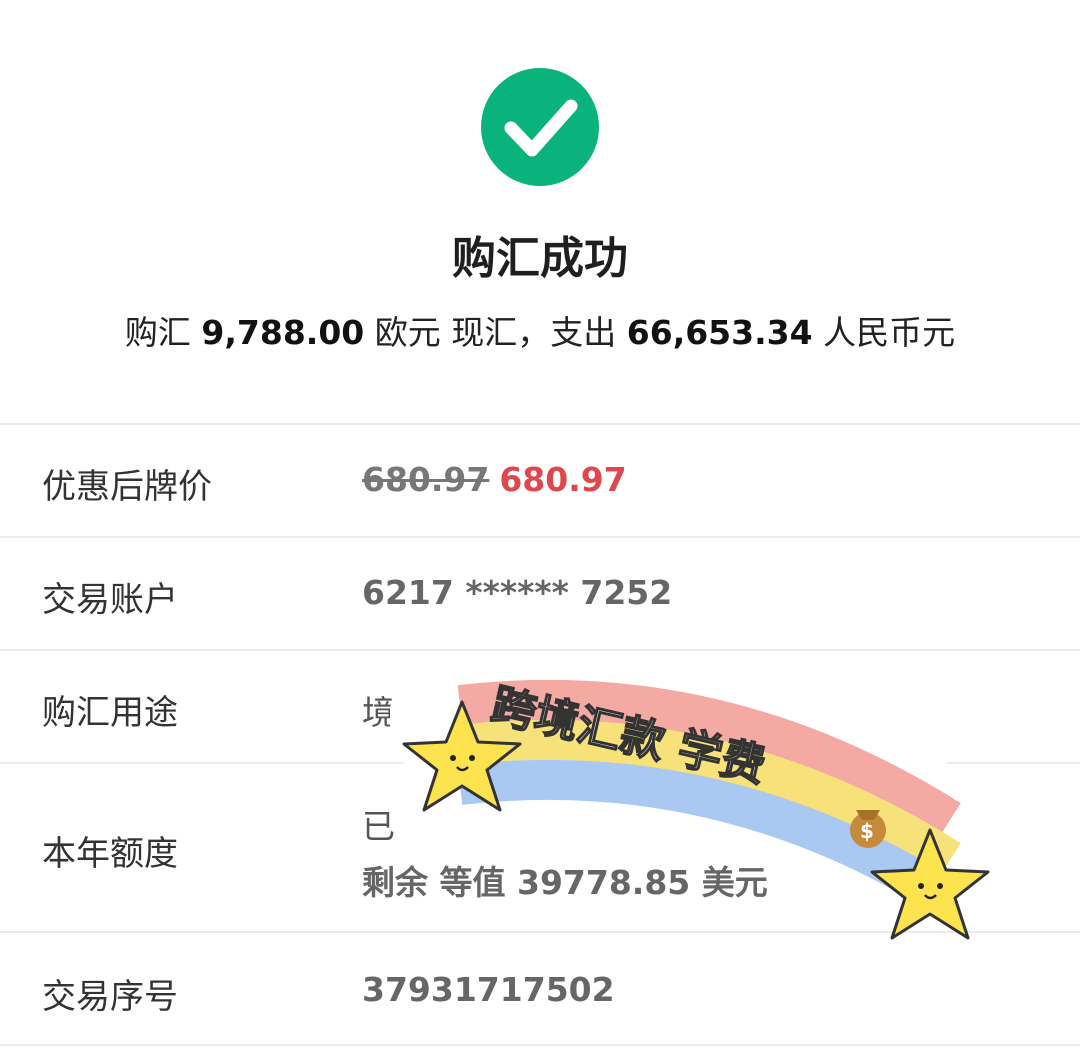 This screenshot has width=1080, height=1048. What do you see at coordinates (127, 487) in the screenshot?
I see `rate-label: 优惠后牌价` at bounding box center [127, 487].